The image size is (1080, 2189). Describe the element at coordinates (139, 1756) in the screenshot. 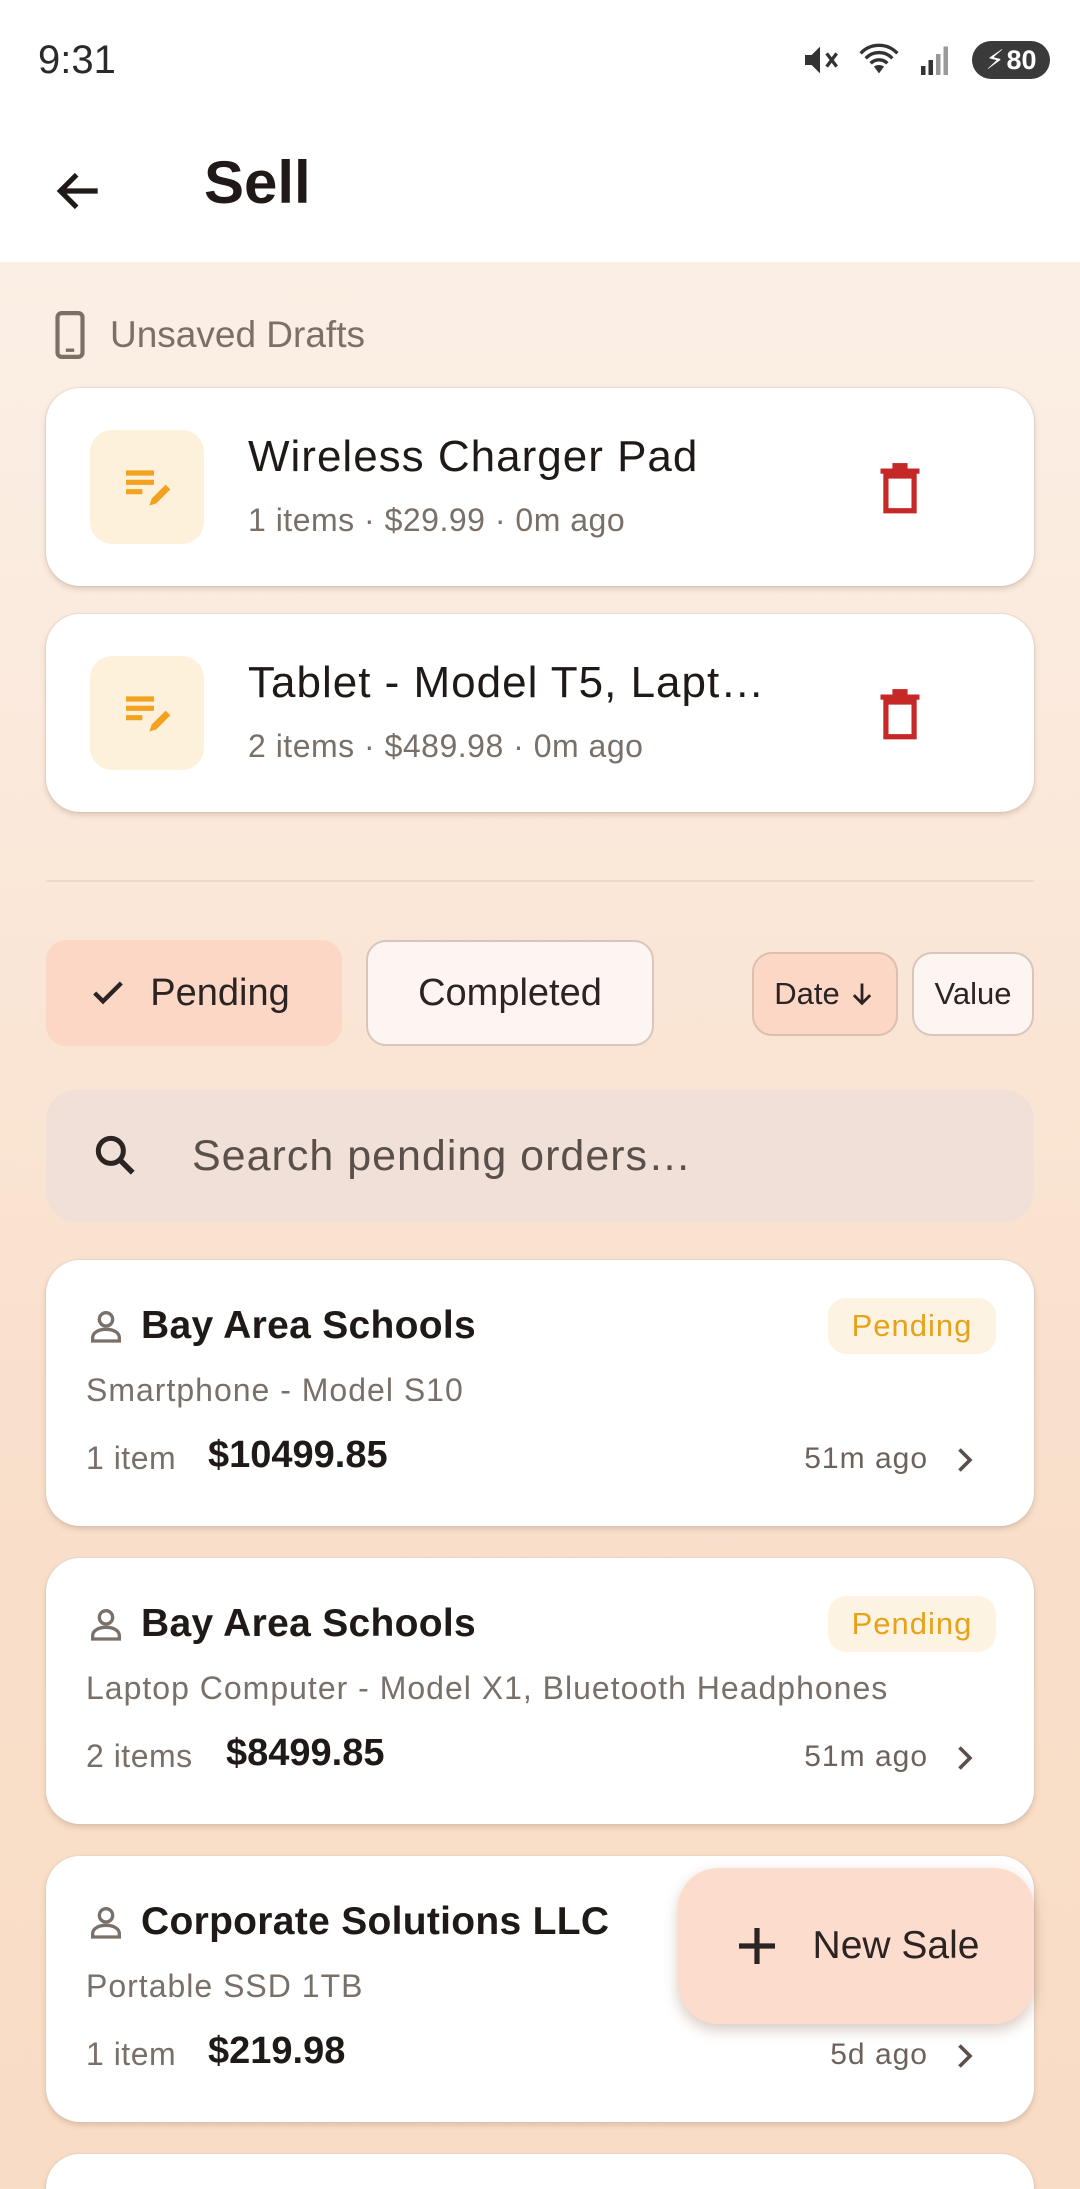

I see `order-item-count: 2 items` at that location.